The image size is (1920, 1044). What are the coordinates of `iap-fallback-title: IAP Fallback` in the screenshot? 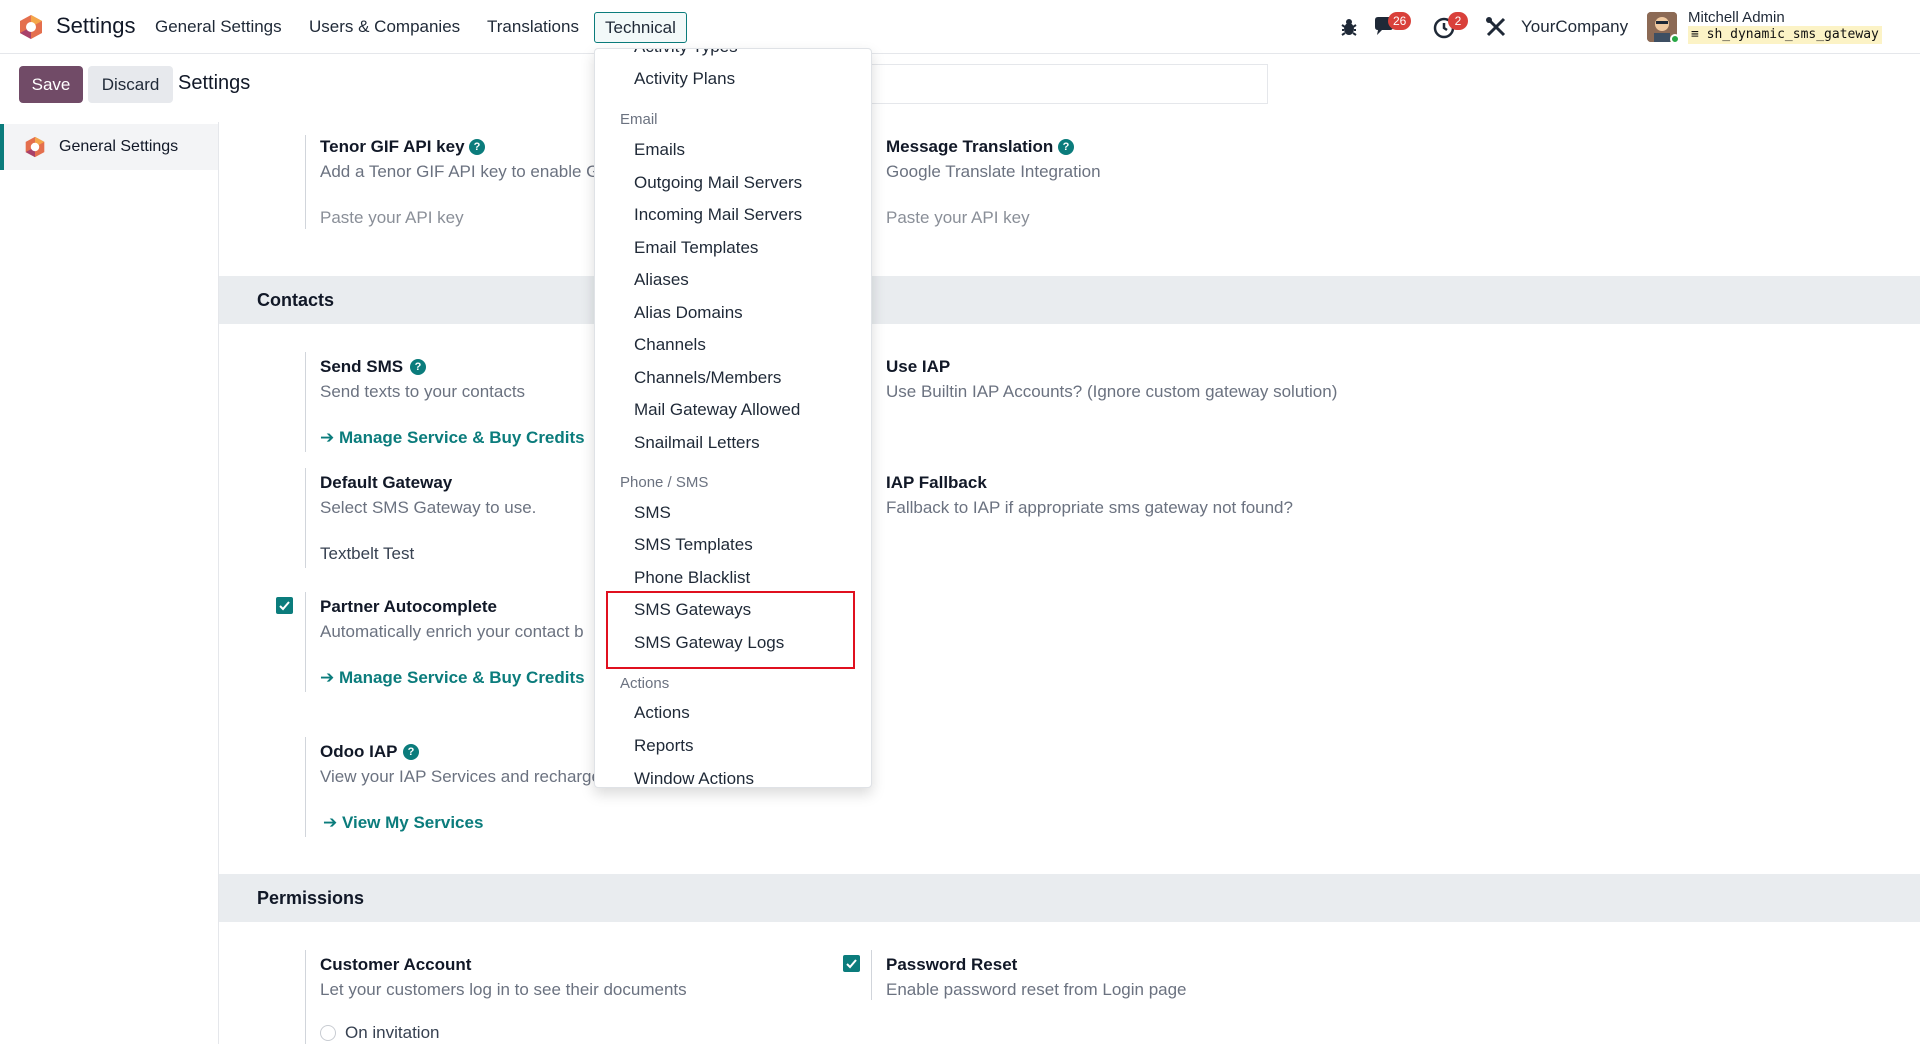 It's located at (936, 482).